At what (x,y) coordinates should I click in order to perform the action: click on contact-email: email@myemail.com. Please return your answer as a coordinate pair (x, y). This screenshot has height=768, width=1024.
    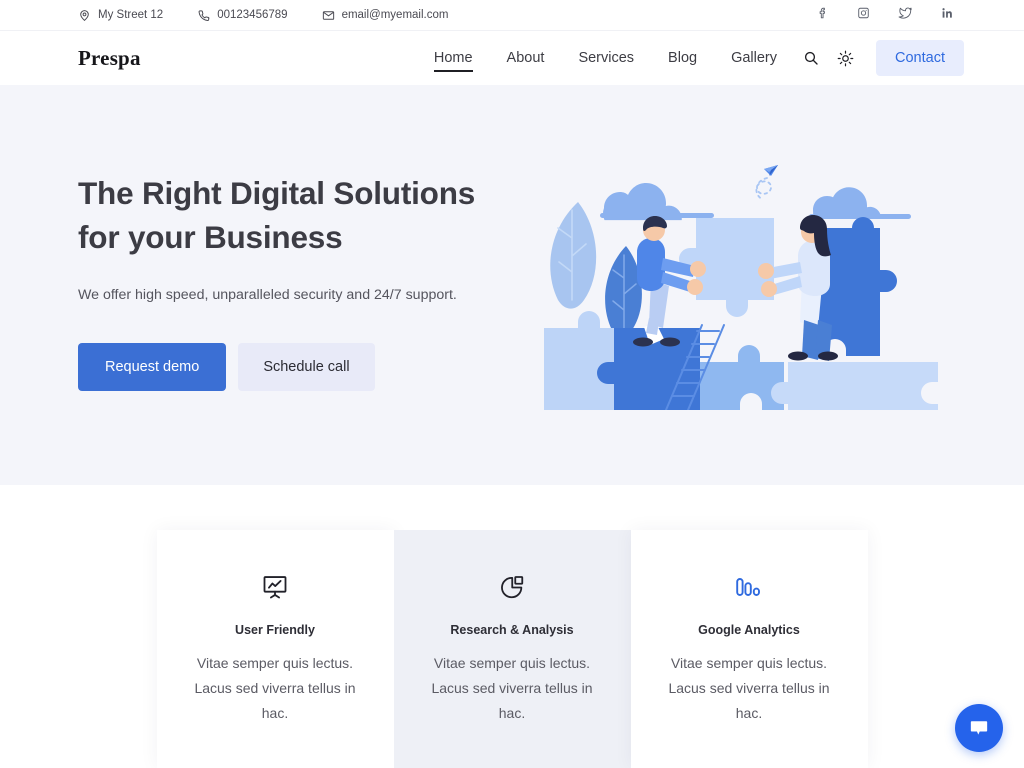
    Looking at the image, I should click on (385, 15).